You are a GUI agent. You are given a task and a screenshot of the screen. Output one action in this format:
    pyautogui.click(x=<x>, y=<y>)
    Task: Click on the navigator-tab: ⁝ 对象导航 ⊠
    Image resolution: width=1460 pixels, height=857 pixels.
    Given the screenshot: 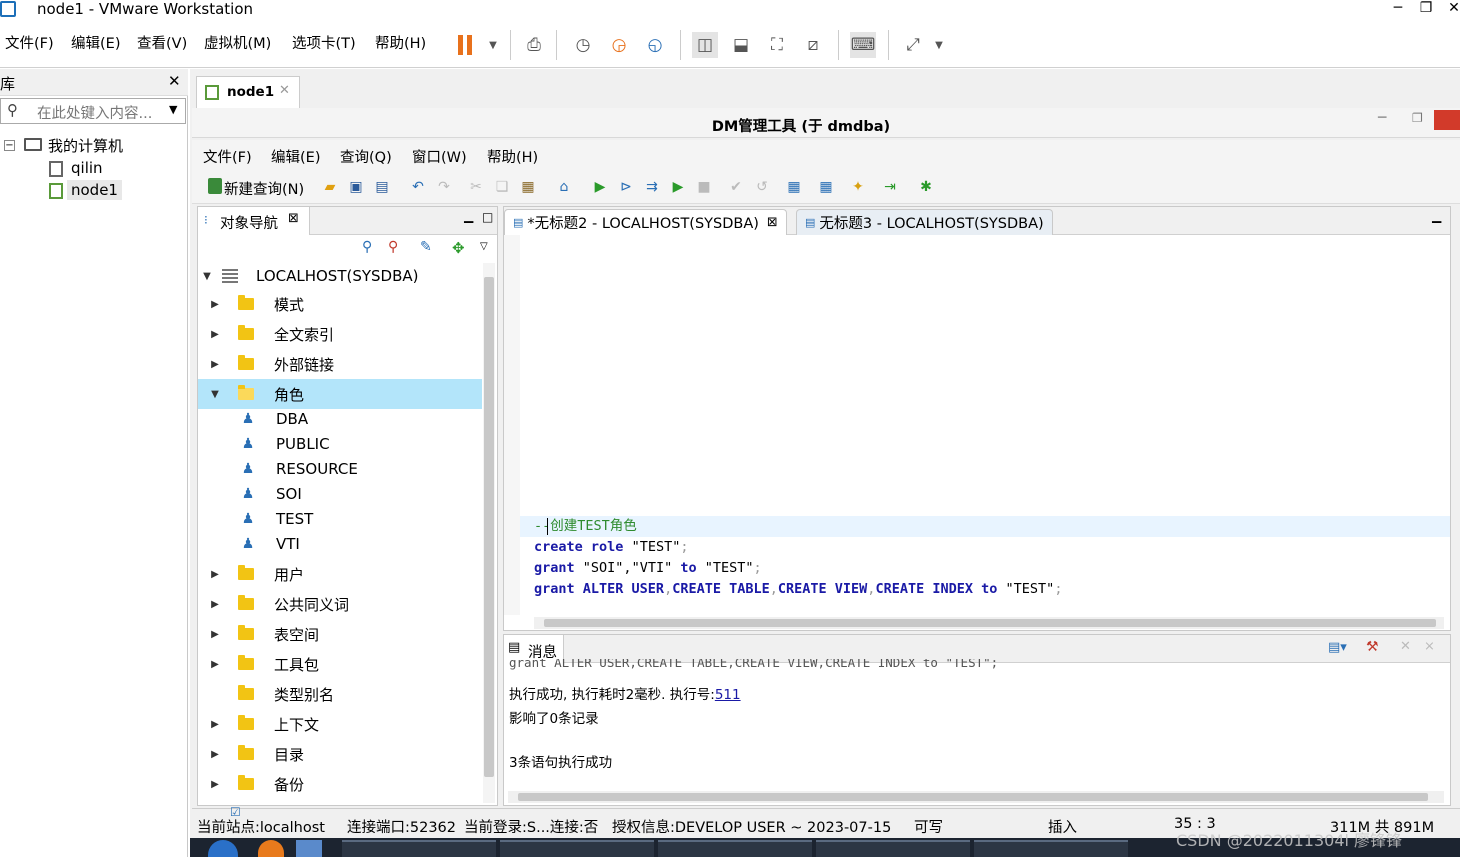 What is the action you would take?
    pyautogui.click(x=254, y=221)
    